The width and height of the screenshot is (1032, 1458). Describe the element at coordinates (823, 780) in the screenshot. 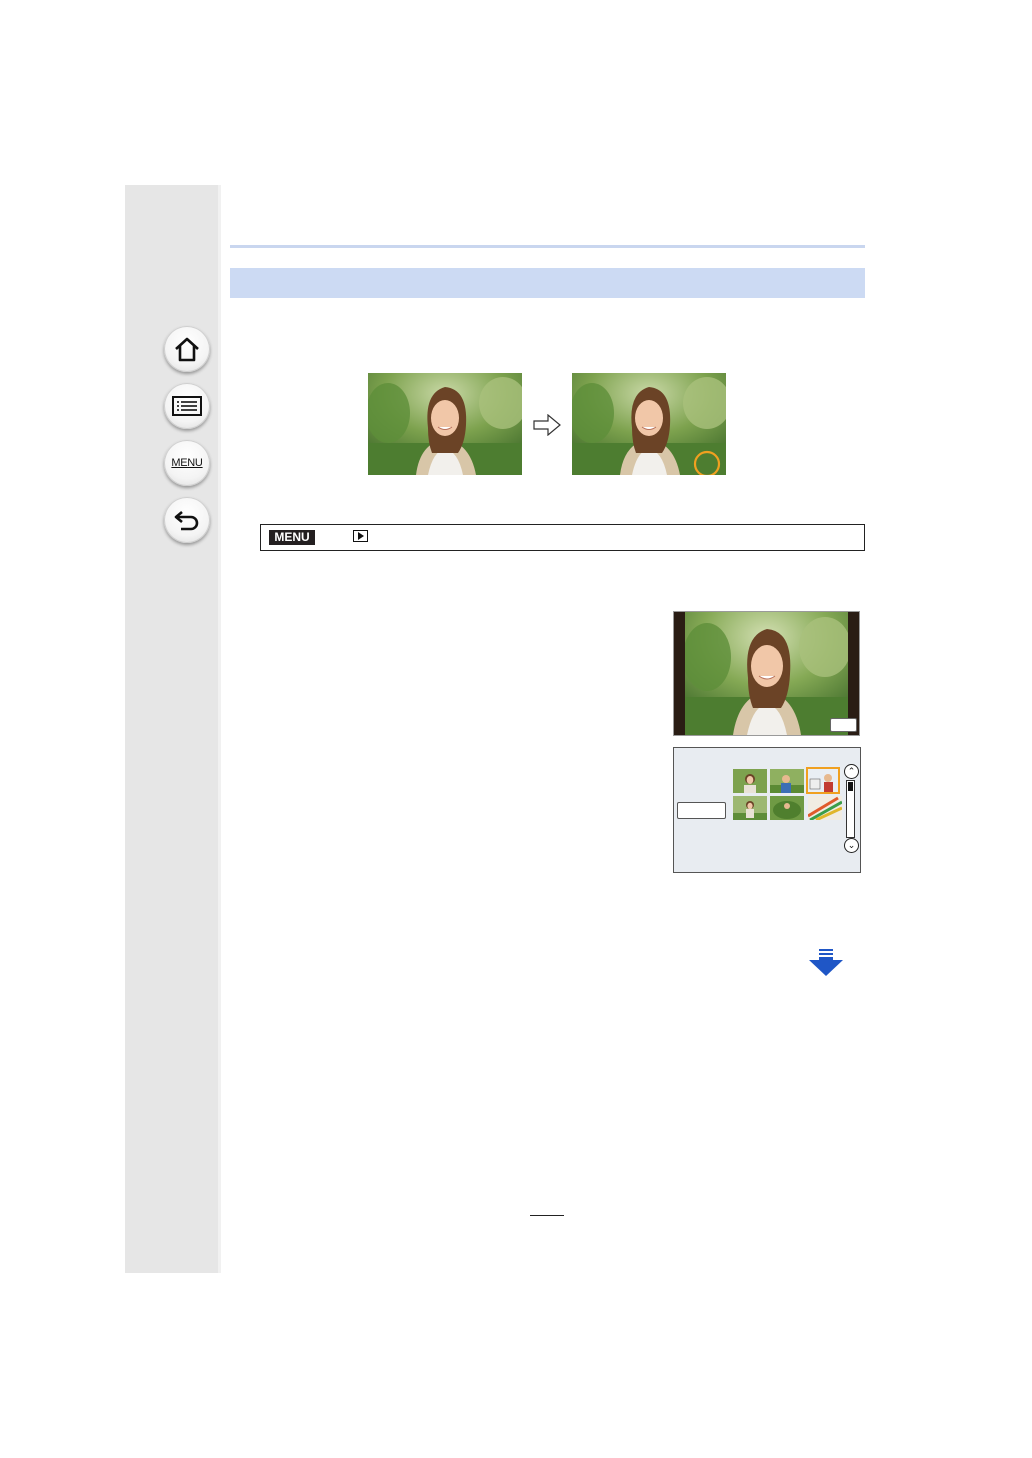

I see `thumbnail-selection-frame` at that location.